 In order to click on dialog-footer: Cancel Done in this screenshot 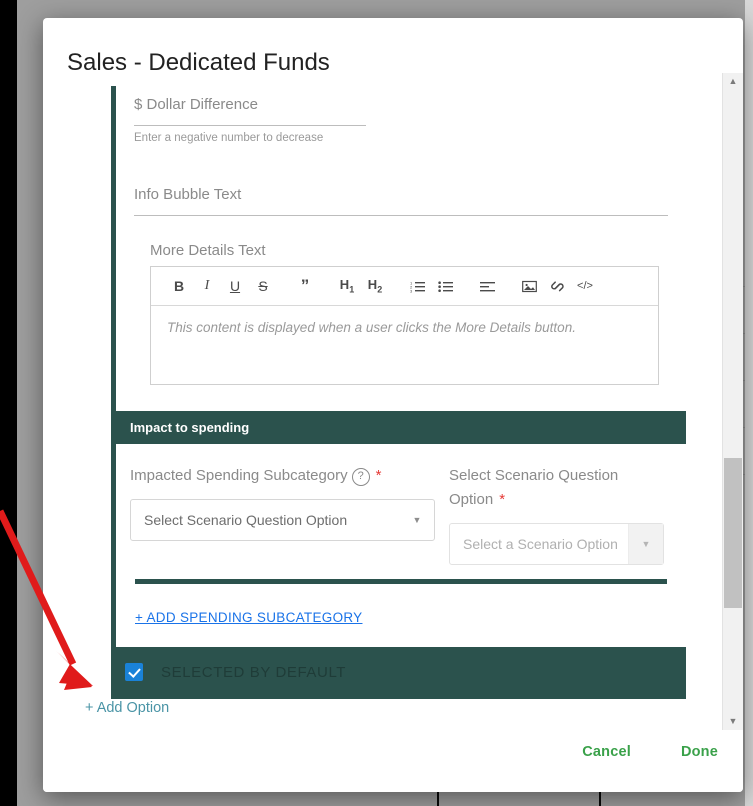, I will do `click(393, 761)`.